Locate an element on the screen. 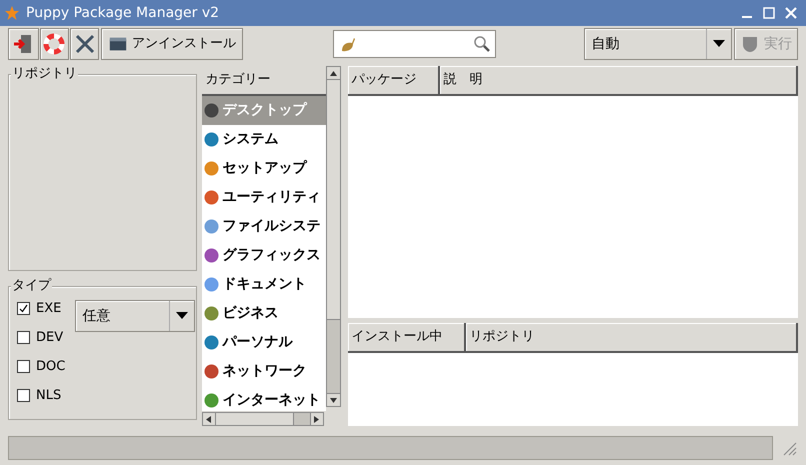 The width and height of the screenshot is (806, 465). checkbox-label: DEV is located at coordinates (50, 338).